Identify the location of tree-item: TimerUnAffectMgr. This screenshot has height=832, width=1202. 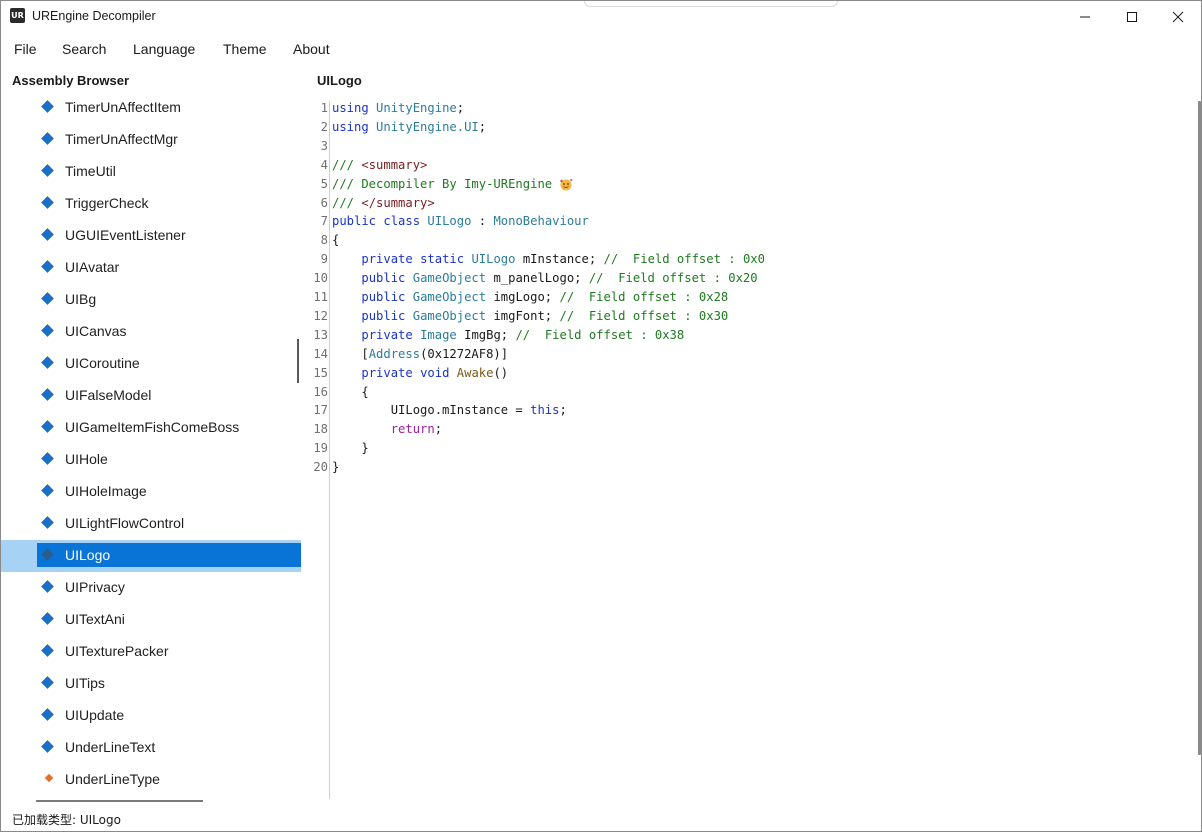
(151, 140).